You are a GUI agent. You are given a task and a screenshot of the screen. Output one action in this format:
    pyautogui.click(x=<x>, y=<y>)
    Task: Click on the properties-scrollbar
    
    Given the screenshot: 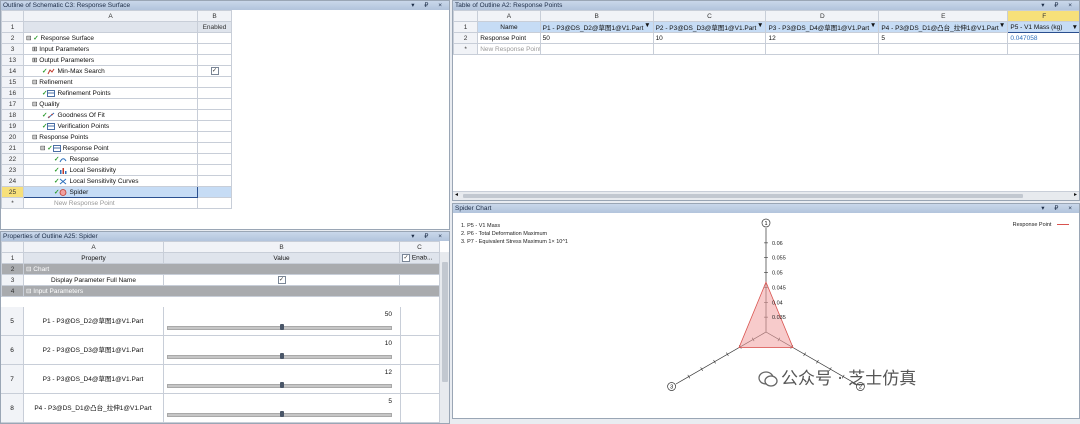 What is the action you would take?
    pyautogui.click(x=444, y=337)
    